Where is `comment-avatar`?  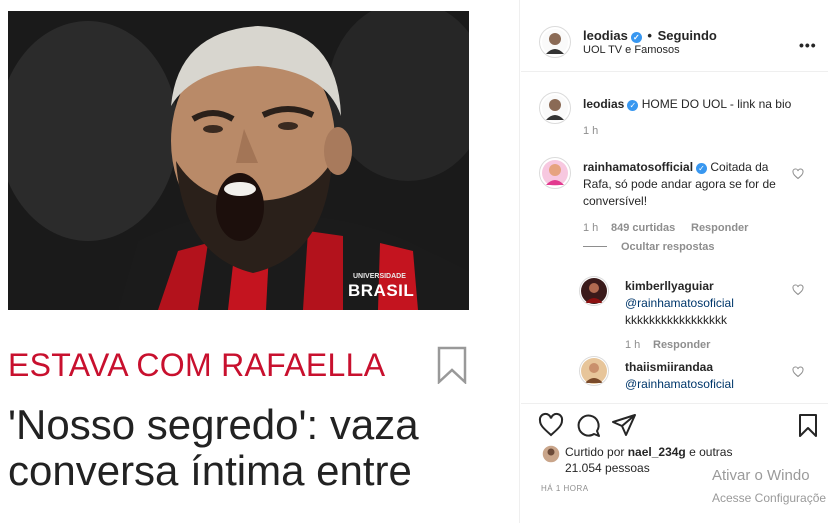 comment-avatar is located at coordinates (555, 173).